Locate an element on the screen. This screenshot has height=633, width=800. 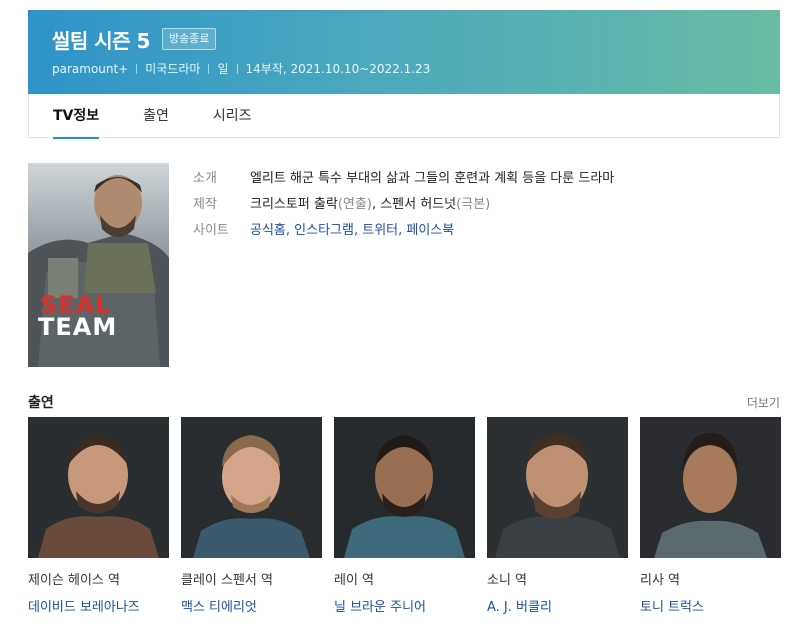
site-link-instagram: 인스타그램 is located at coordinates (324, 230).